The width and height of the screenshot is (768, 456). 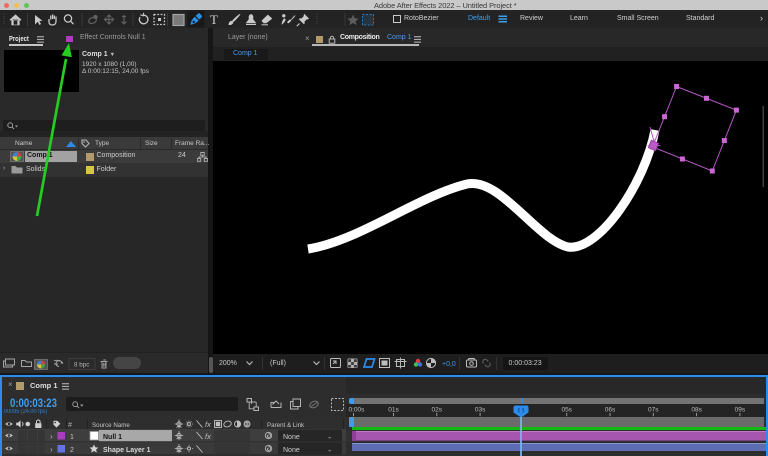 What do you see at coordinates (357, 410) in the screenshot?
I see `svg-text: 0:00s` at bounding box center [357, 410].